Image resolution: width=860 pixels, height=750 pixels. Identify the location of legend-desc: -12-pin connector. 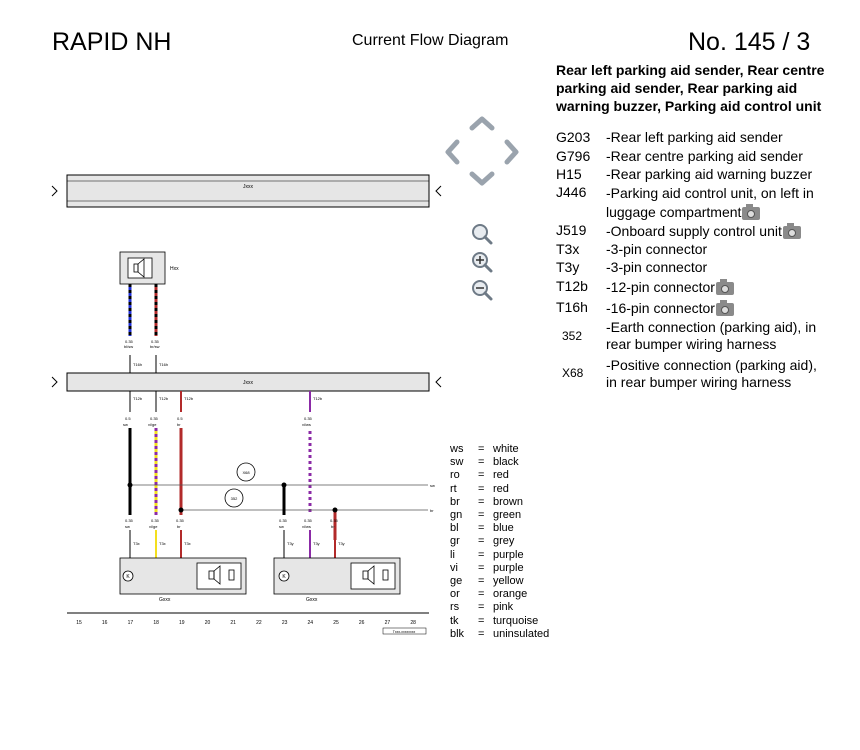
(721, 287).